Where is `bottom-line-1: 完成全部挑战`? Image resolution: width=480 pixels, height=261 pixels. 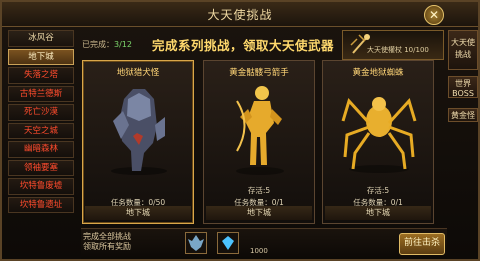 bottom-line-1: 完成全部挑战 is located at coordinates (107, 236).